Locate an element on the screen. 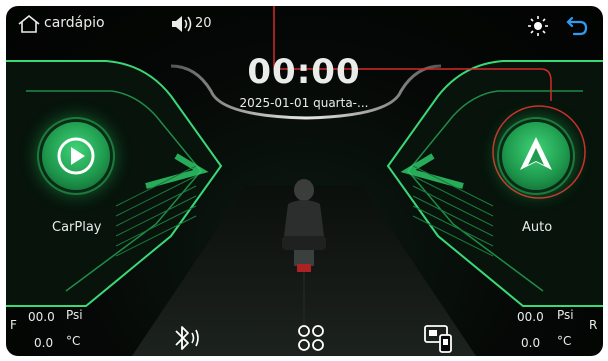  tpms-rear: 00.0 Psi R 0.0 °C is located at coordinates (556, 329).